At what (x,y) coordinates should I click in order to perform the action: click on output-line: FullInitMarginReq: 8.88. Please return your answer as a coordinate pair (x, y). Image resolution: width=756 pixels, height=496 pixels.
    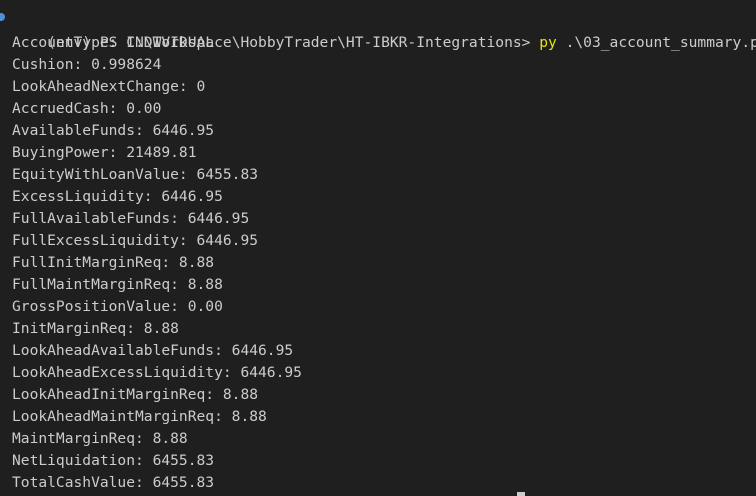
    Looking at the image, I should click on (113, 262).